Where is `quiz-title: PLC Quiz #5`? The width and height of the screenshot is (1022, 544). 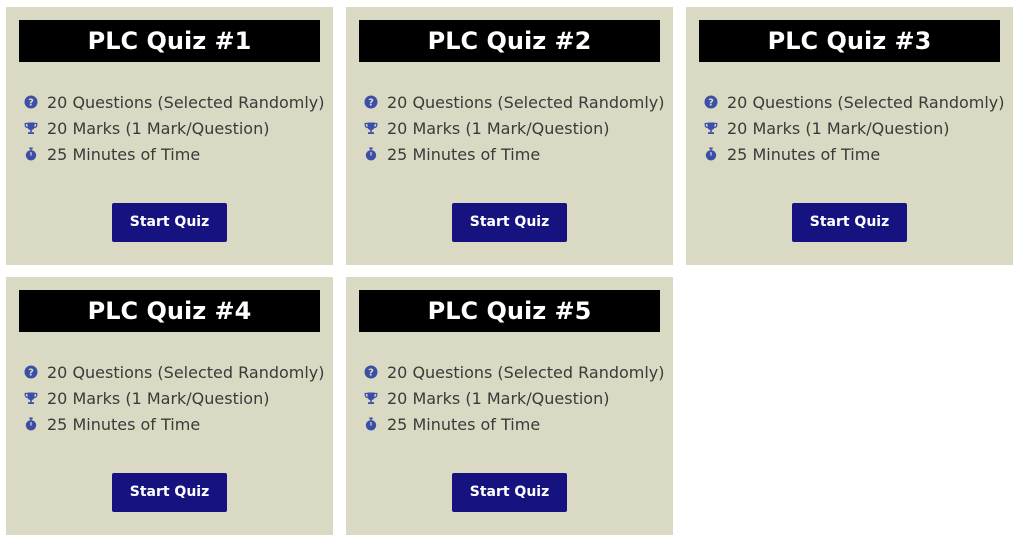
quiz-title: PLC Quiz #5 is located at coordinates (509, 311).